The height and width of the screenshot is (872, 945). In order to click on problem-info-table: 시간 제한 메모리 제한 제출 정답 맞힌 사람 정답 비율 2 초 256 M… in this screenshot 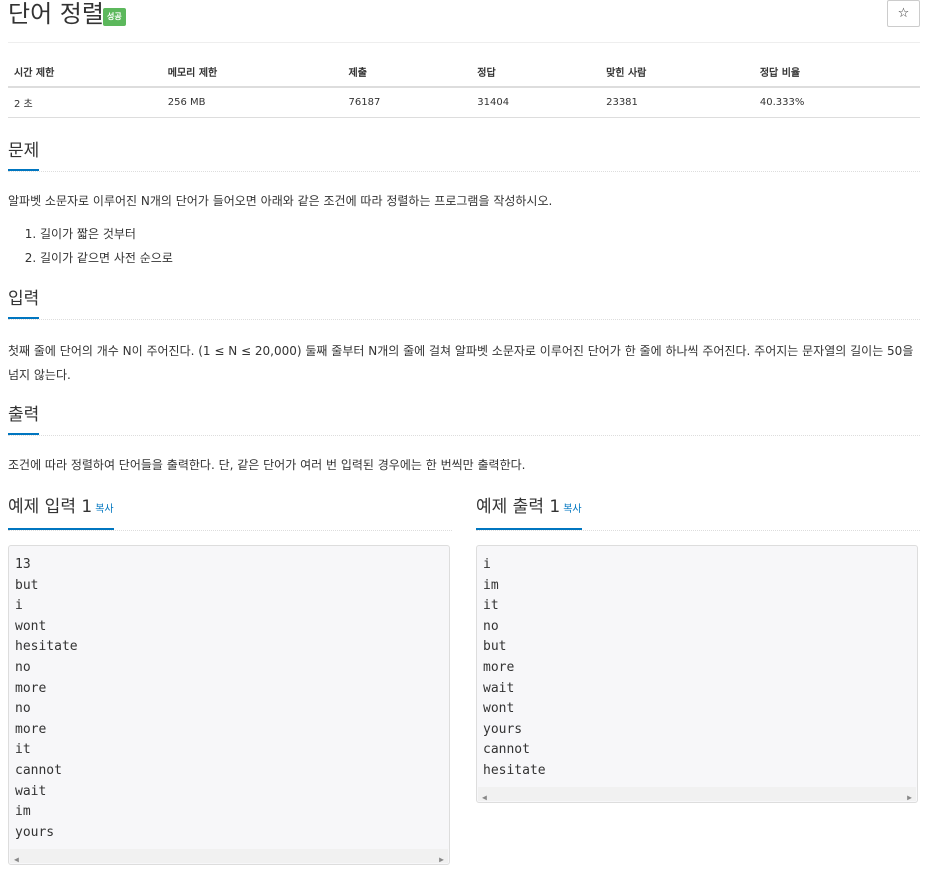, I will do `click(464, 87)`.